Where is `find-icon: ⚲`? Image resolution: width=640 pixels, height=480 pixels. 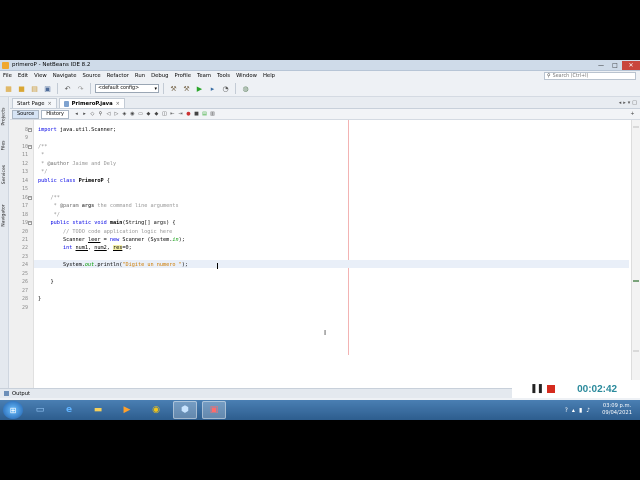 find-icon: ⚲ is located at coordinates (100, 114).